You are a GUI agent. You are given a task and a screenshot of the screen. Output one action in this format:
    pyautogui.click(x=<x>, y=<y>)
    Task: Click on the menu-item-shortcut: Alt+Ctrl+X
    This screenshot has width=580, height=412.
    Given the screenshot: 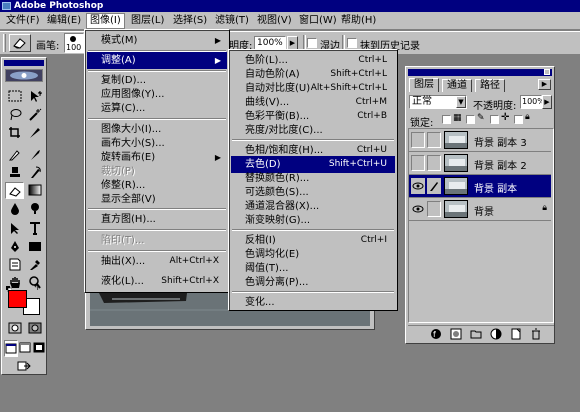 What is the action you would take?
    pyautogui.click(x=194, y=261)
    